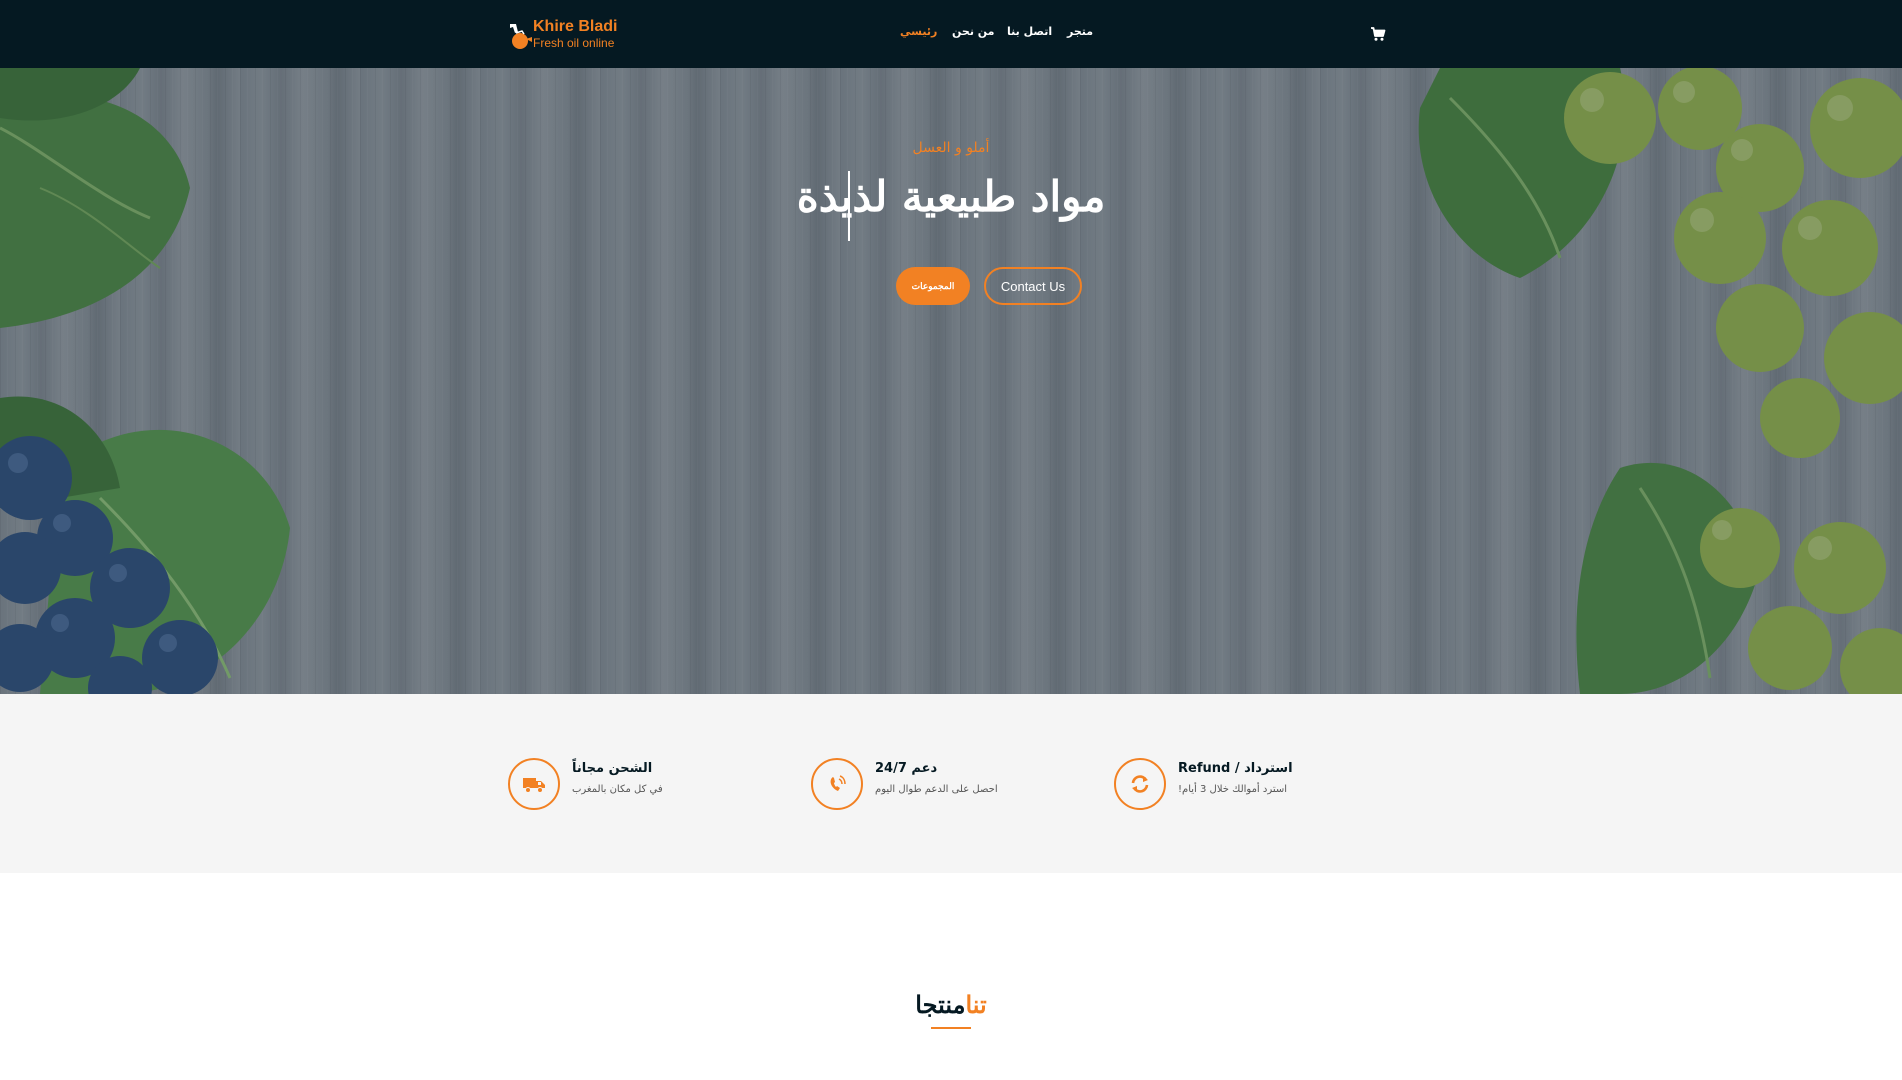 The width and height of the screenshot is (1902, 1080). I want to click on feature-title: الشحن مجاناً, so click(612, 768).